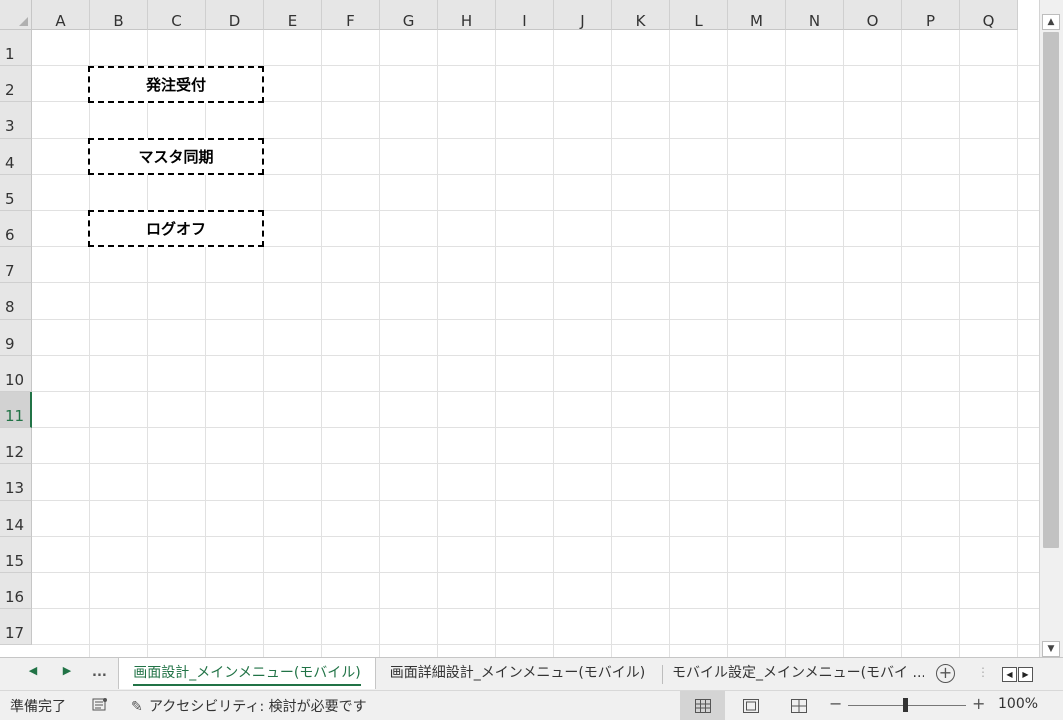 Image resolution: width=1063 pixels, height=720 pixels. Describe the element at coordinates (16, 120) in the screenshot. I see `row-header: 3` at that location.